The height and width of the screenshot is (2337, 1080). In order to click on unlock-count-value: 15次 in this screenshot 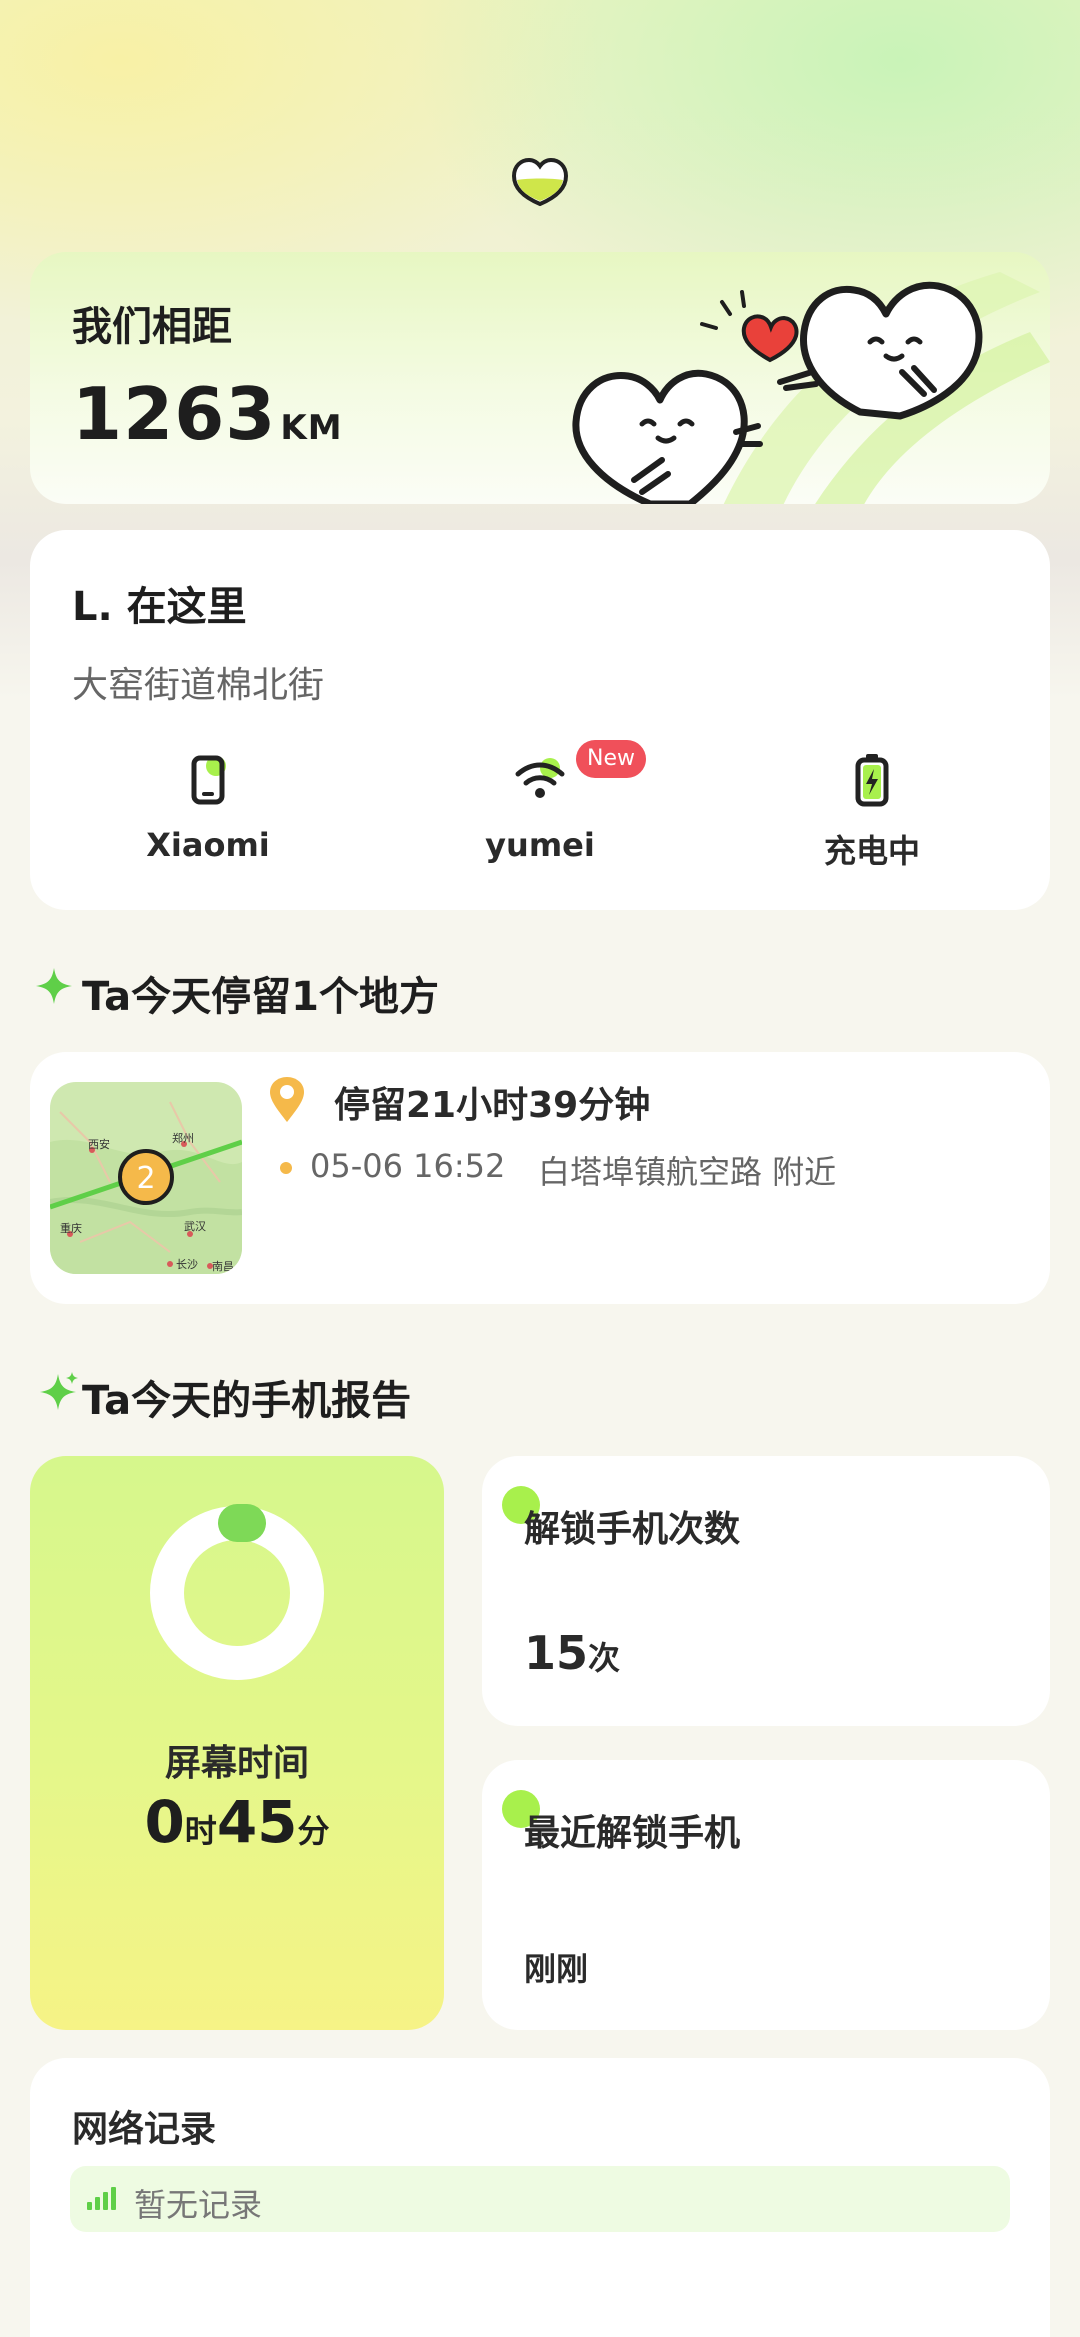, I will do `click(572, 1653)`.